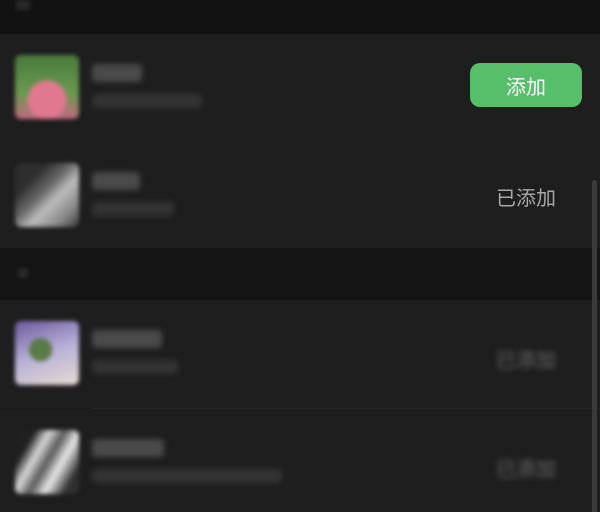 The image size is (600, 512). What do you see at coordinates (594, 346) in the screenshot?
I see `scrollbar` at bounding box center [594, 346].